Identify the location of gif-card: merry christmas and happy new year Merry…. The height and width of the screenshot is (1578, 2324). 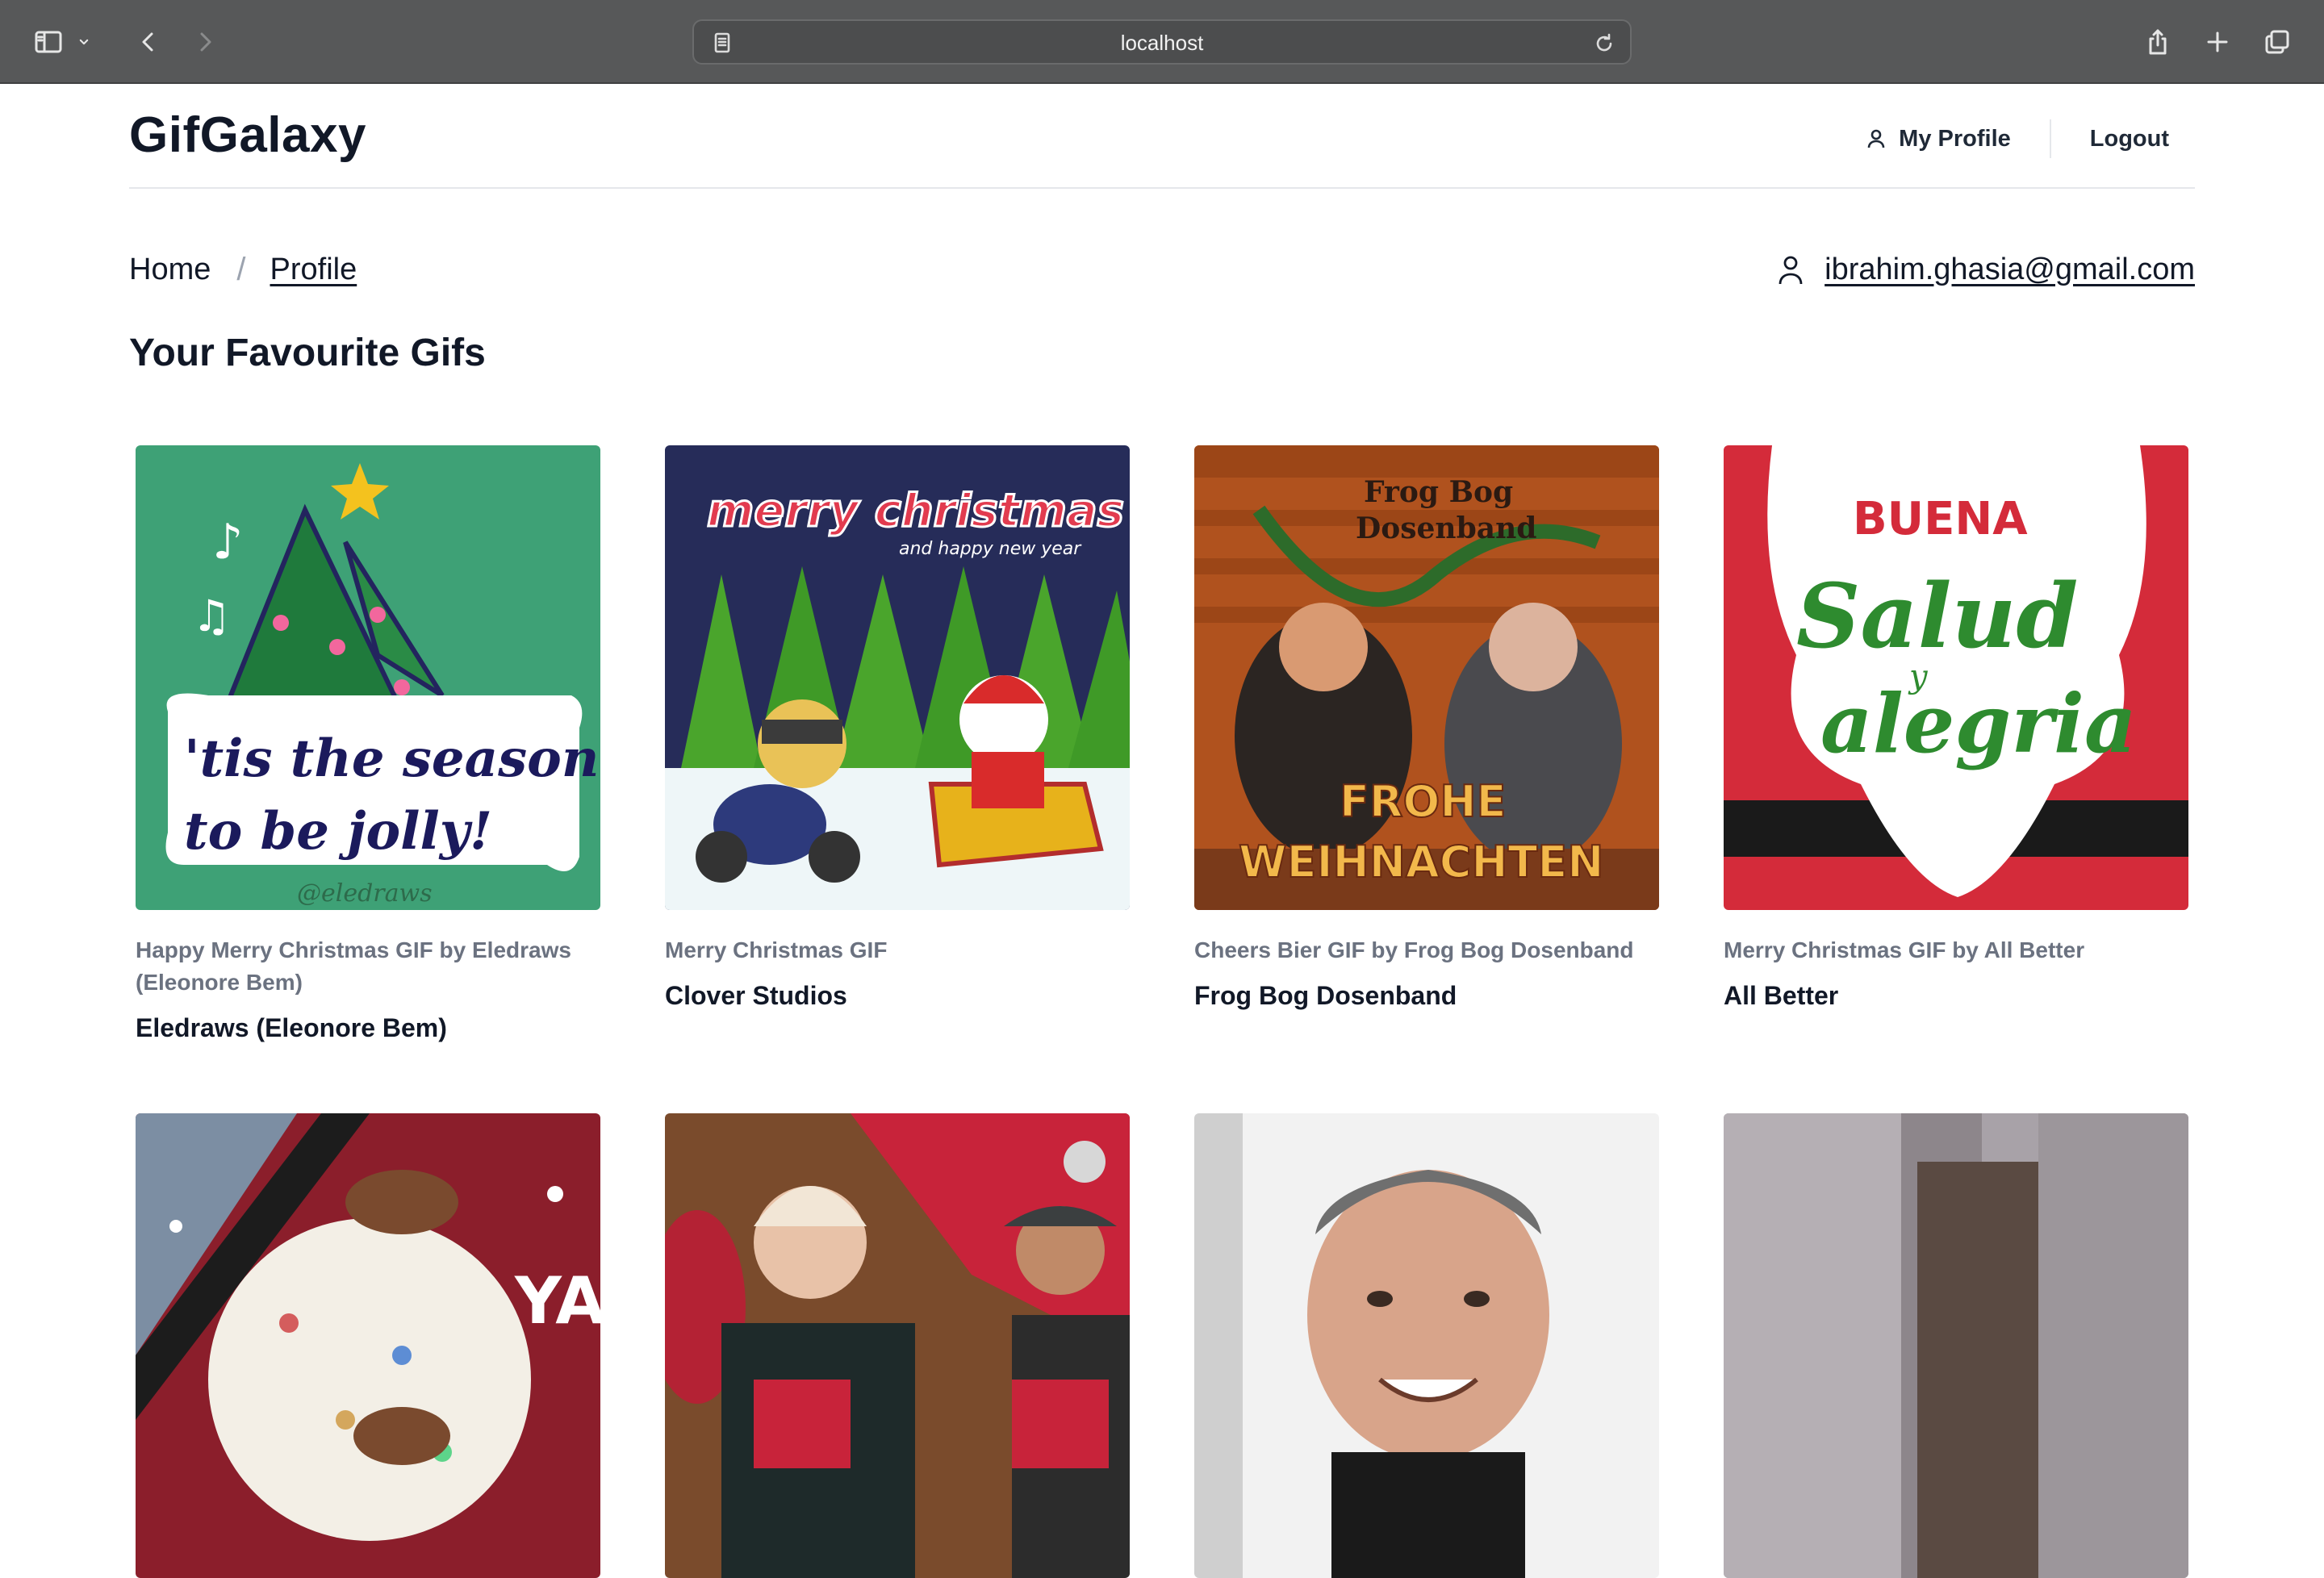
(898, 779).